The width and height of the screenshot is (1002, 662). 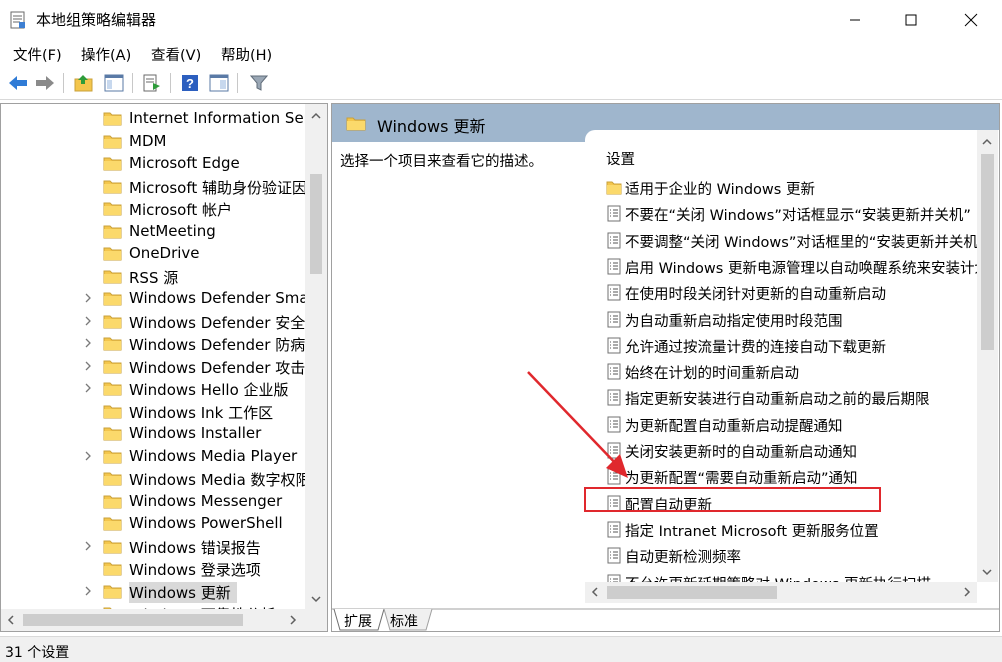 I want to click on tree-item-label: Windows Ink 工作区, so click(x=201, y=412).